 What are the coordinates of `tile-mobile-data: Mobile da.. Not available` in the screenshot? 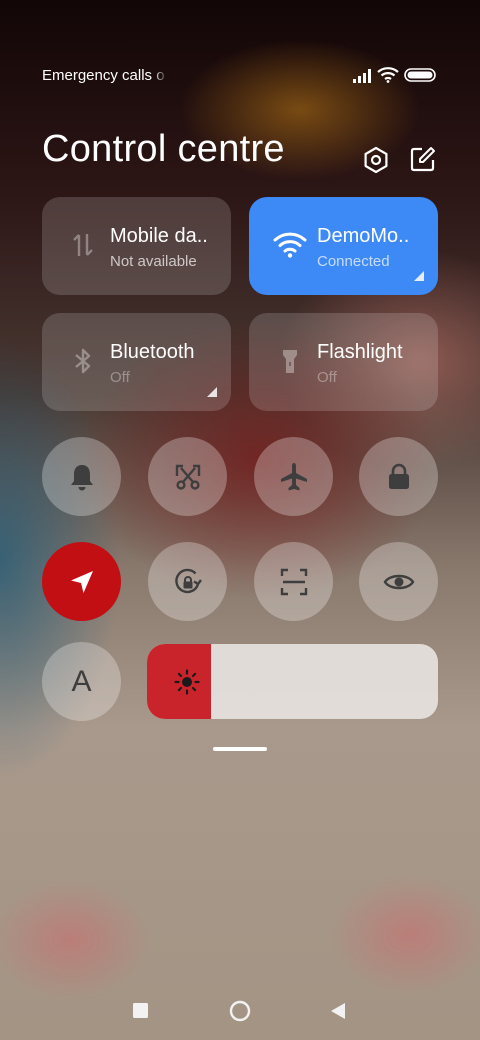 It's located at (136, 246).